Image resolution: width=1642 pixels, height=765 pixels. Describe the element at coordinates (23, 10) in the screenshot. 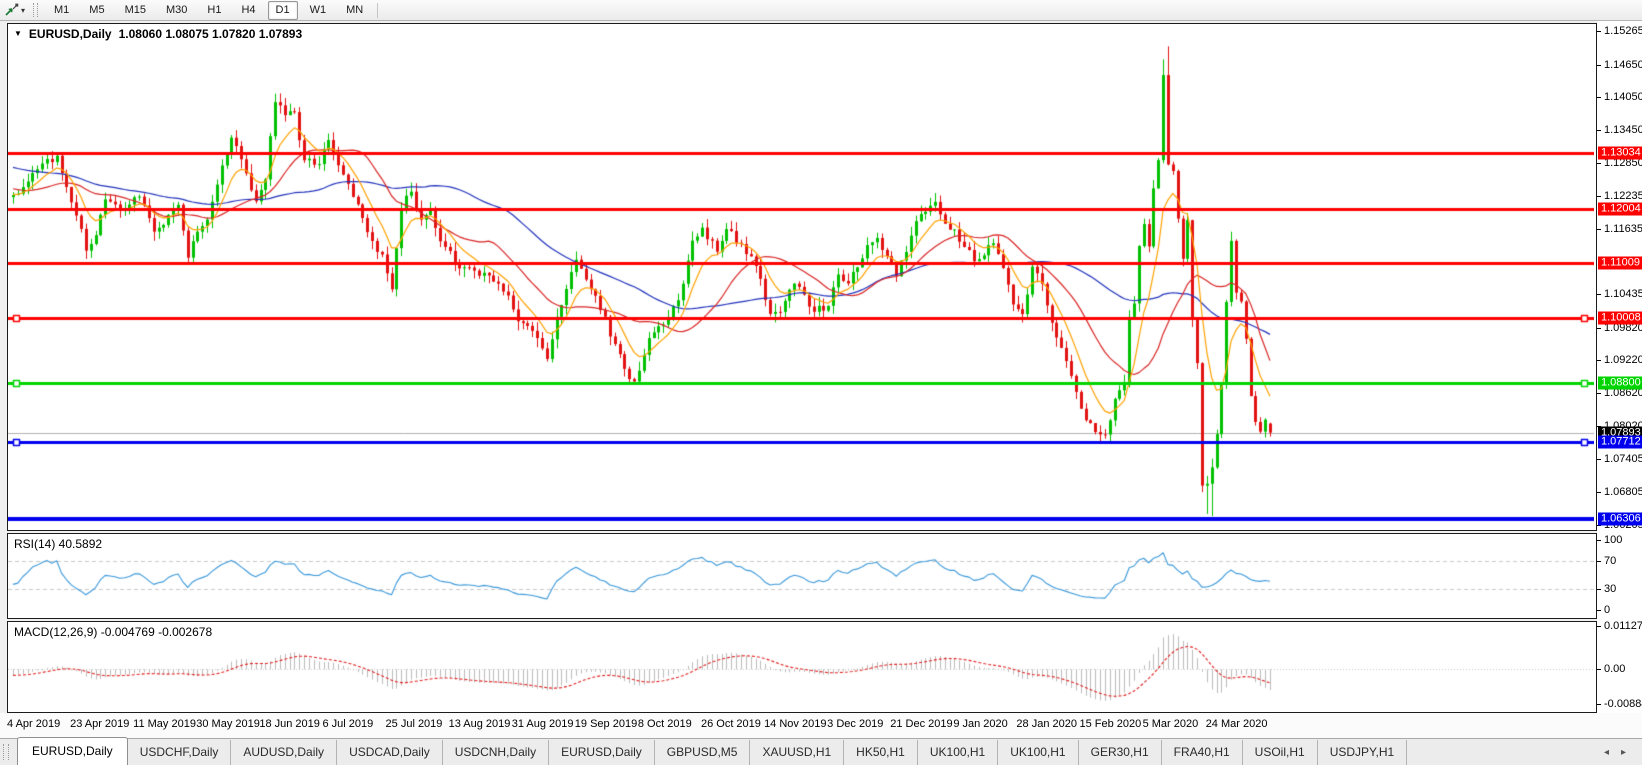

I see `chevron-down-icon: ▾` at that location.